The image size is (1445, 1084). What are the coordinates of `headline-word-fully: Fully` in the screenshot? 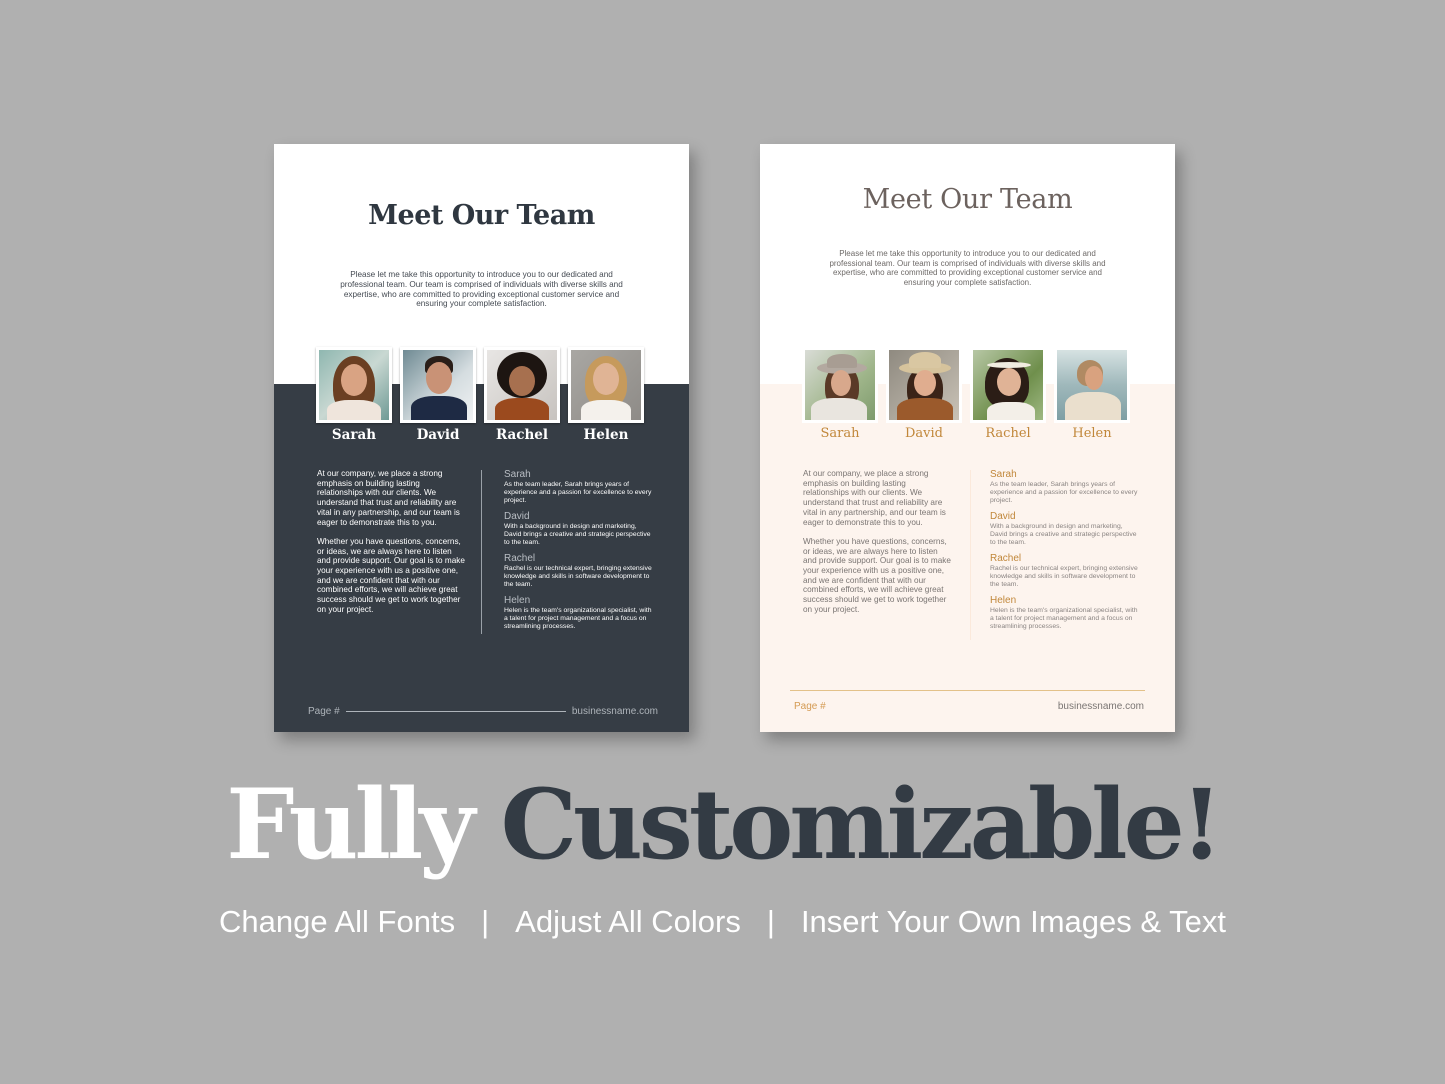 It's located at (350, 824).